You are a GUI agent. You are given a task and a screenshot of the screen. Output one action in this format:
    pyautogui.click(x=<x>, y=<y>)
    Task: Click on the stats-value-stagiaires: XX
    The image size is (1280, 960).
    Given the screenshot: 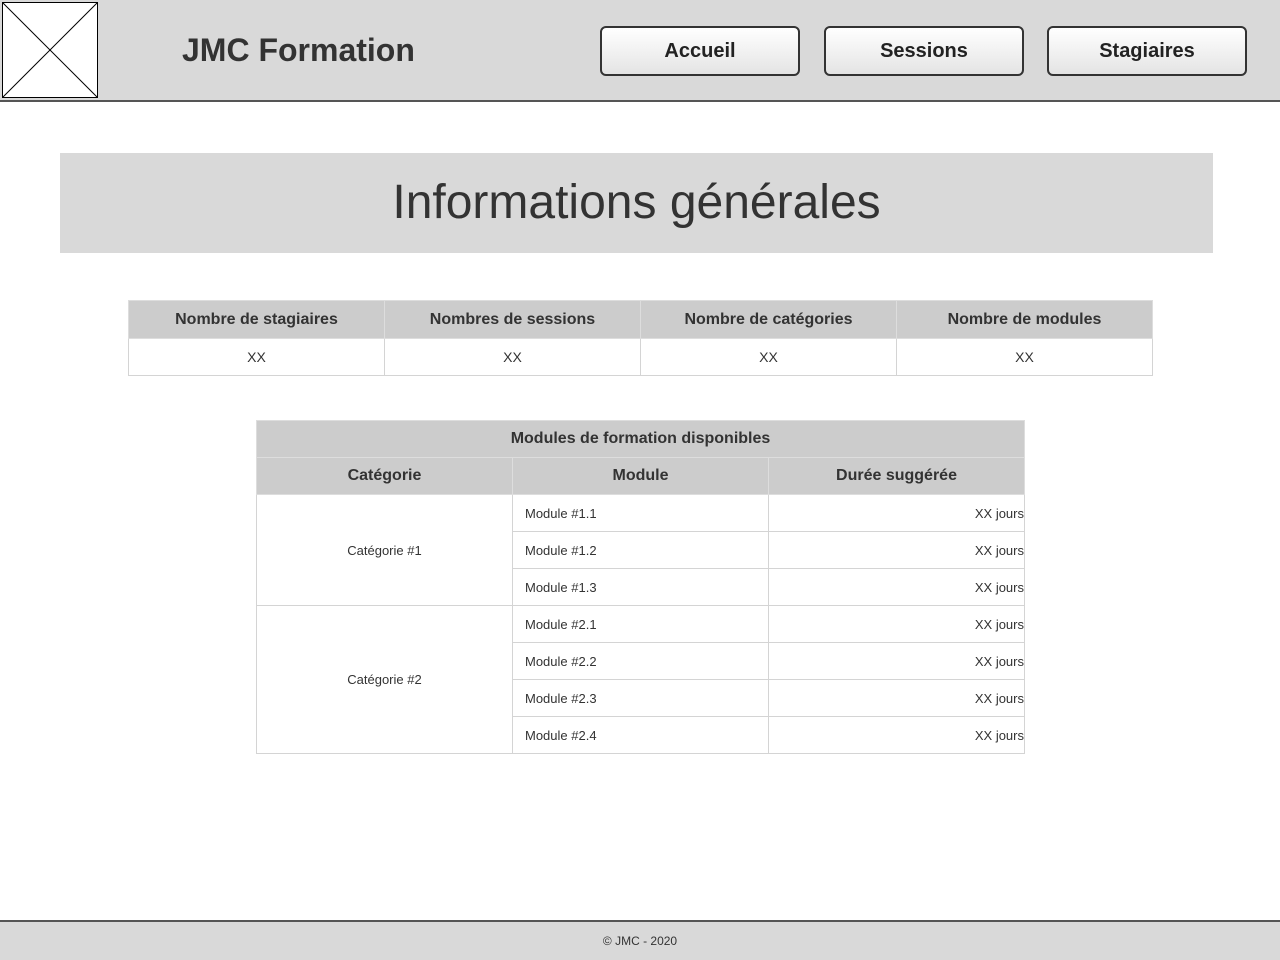 What is the action you would take?
    pyautogui.click(x=256, y=357)
    